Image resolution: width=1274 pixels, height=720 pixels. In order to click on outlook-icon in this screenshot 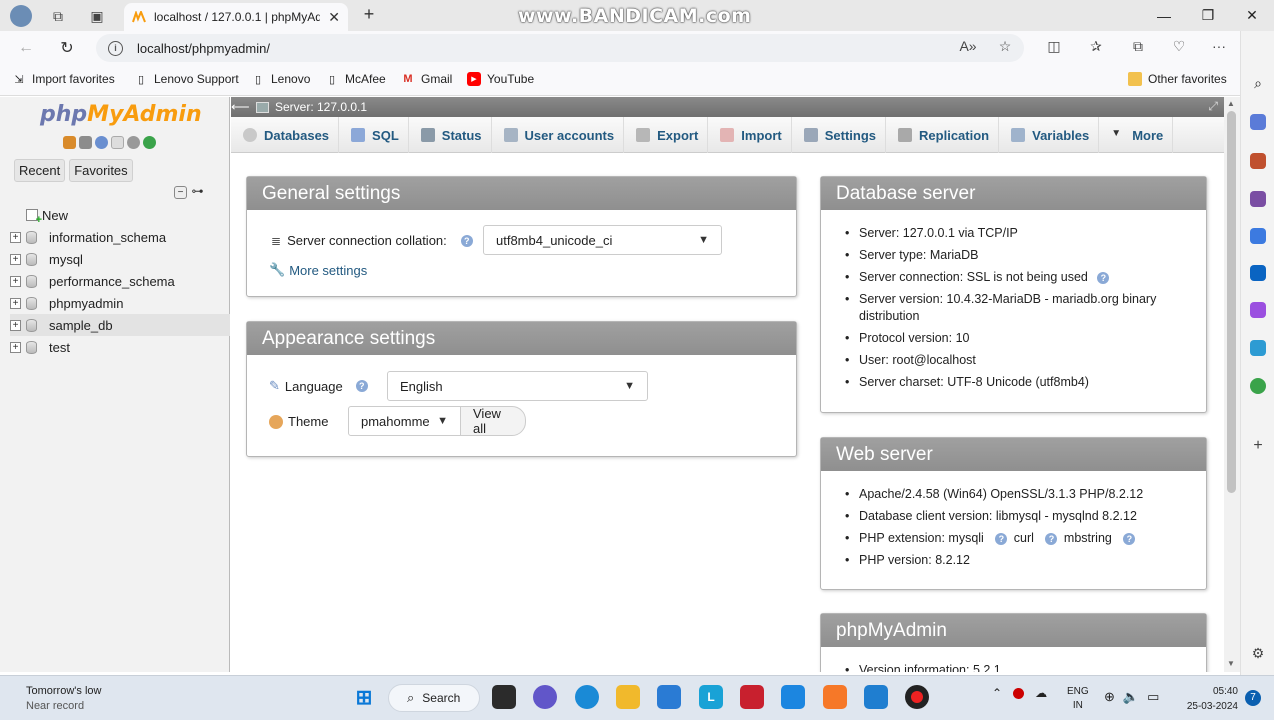, I will do `click(1258, 273)`.